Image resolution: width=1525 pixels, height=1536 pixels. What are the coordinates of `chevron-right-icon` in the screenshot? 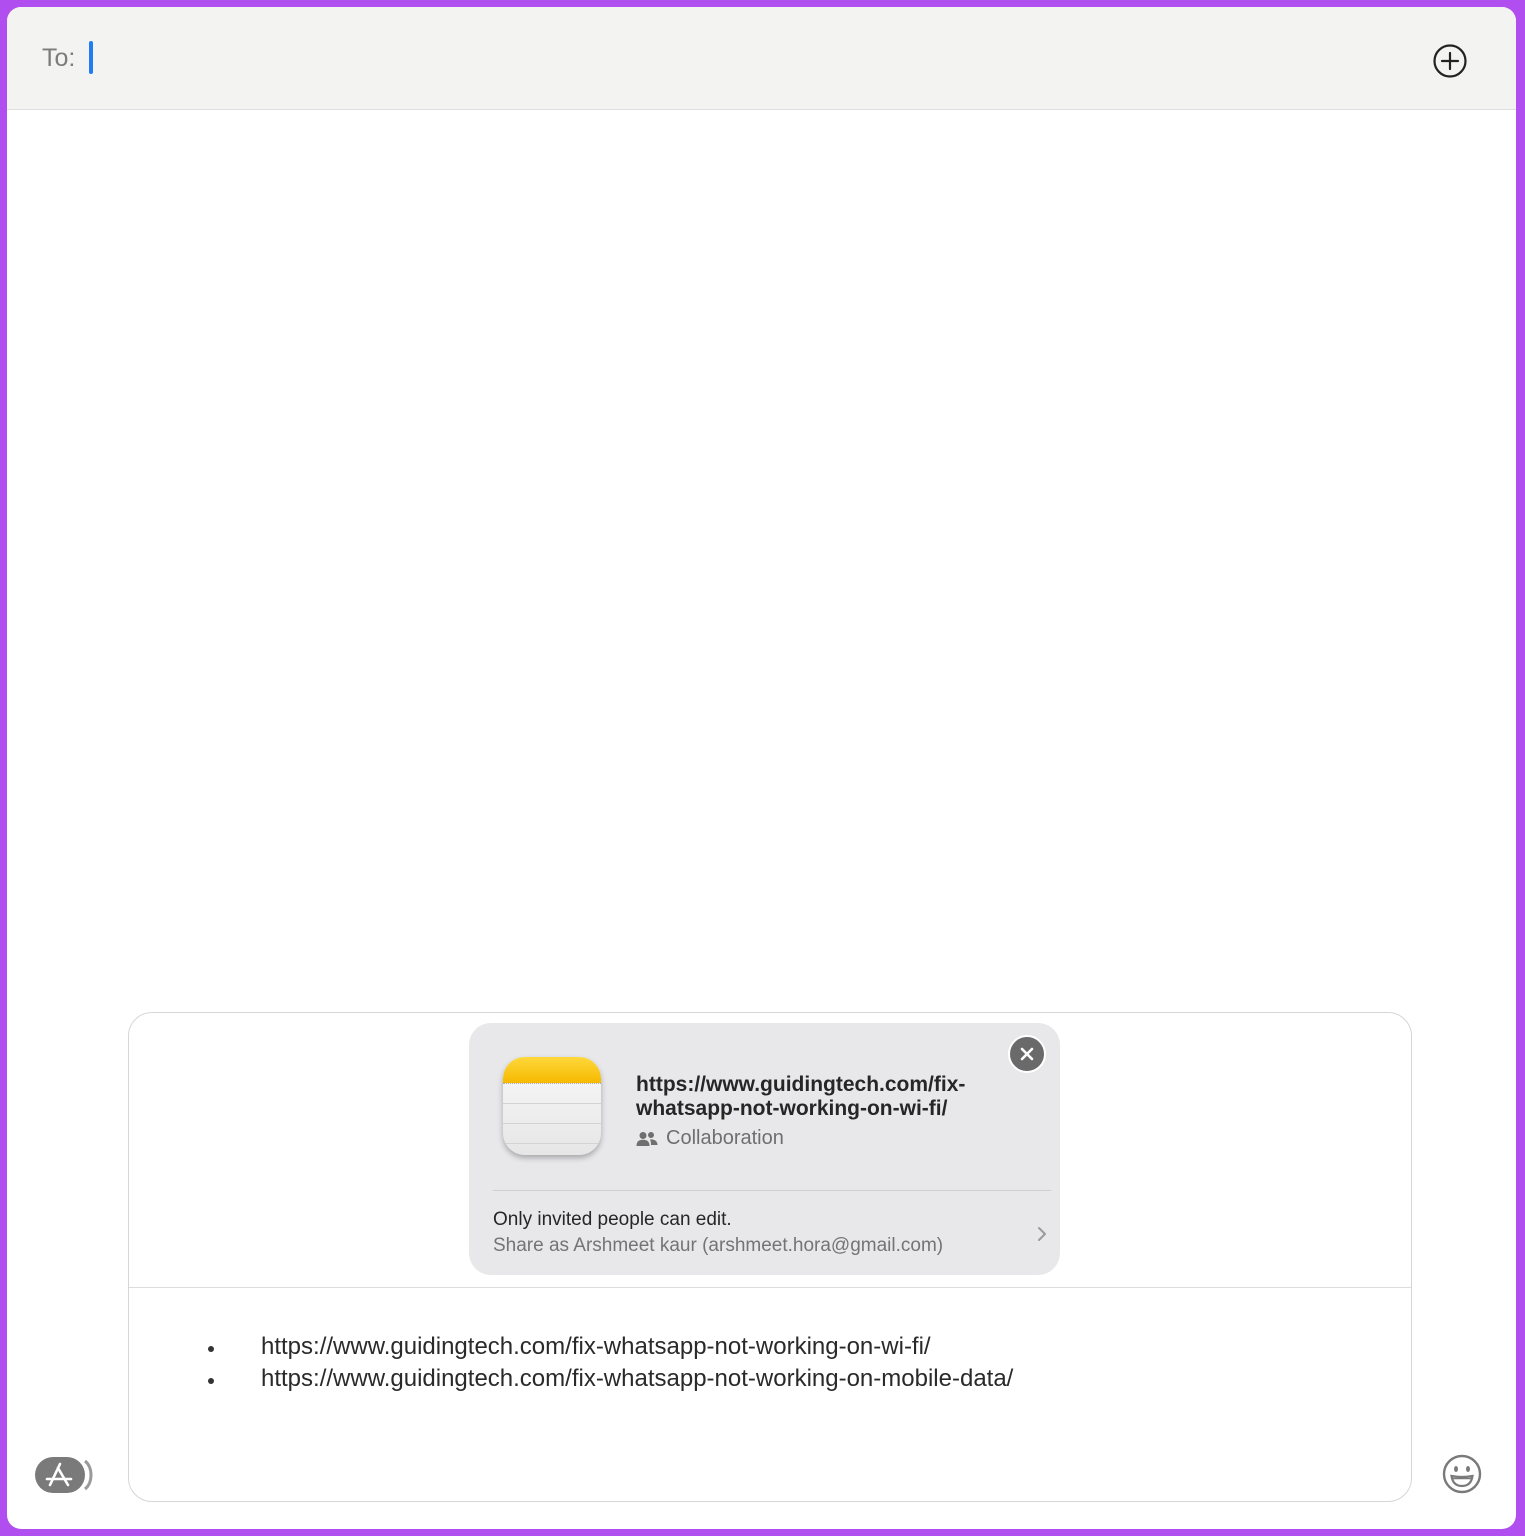 It's located at (1042, 1234).